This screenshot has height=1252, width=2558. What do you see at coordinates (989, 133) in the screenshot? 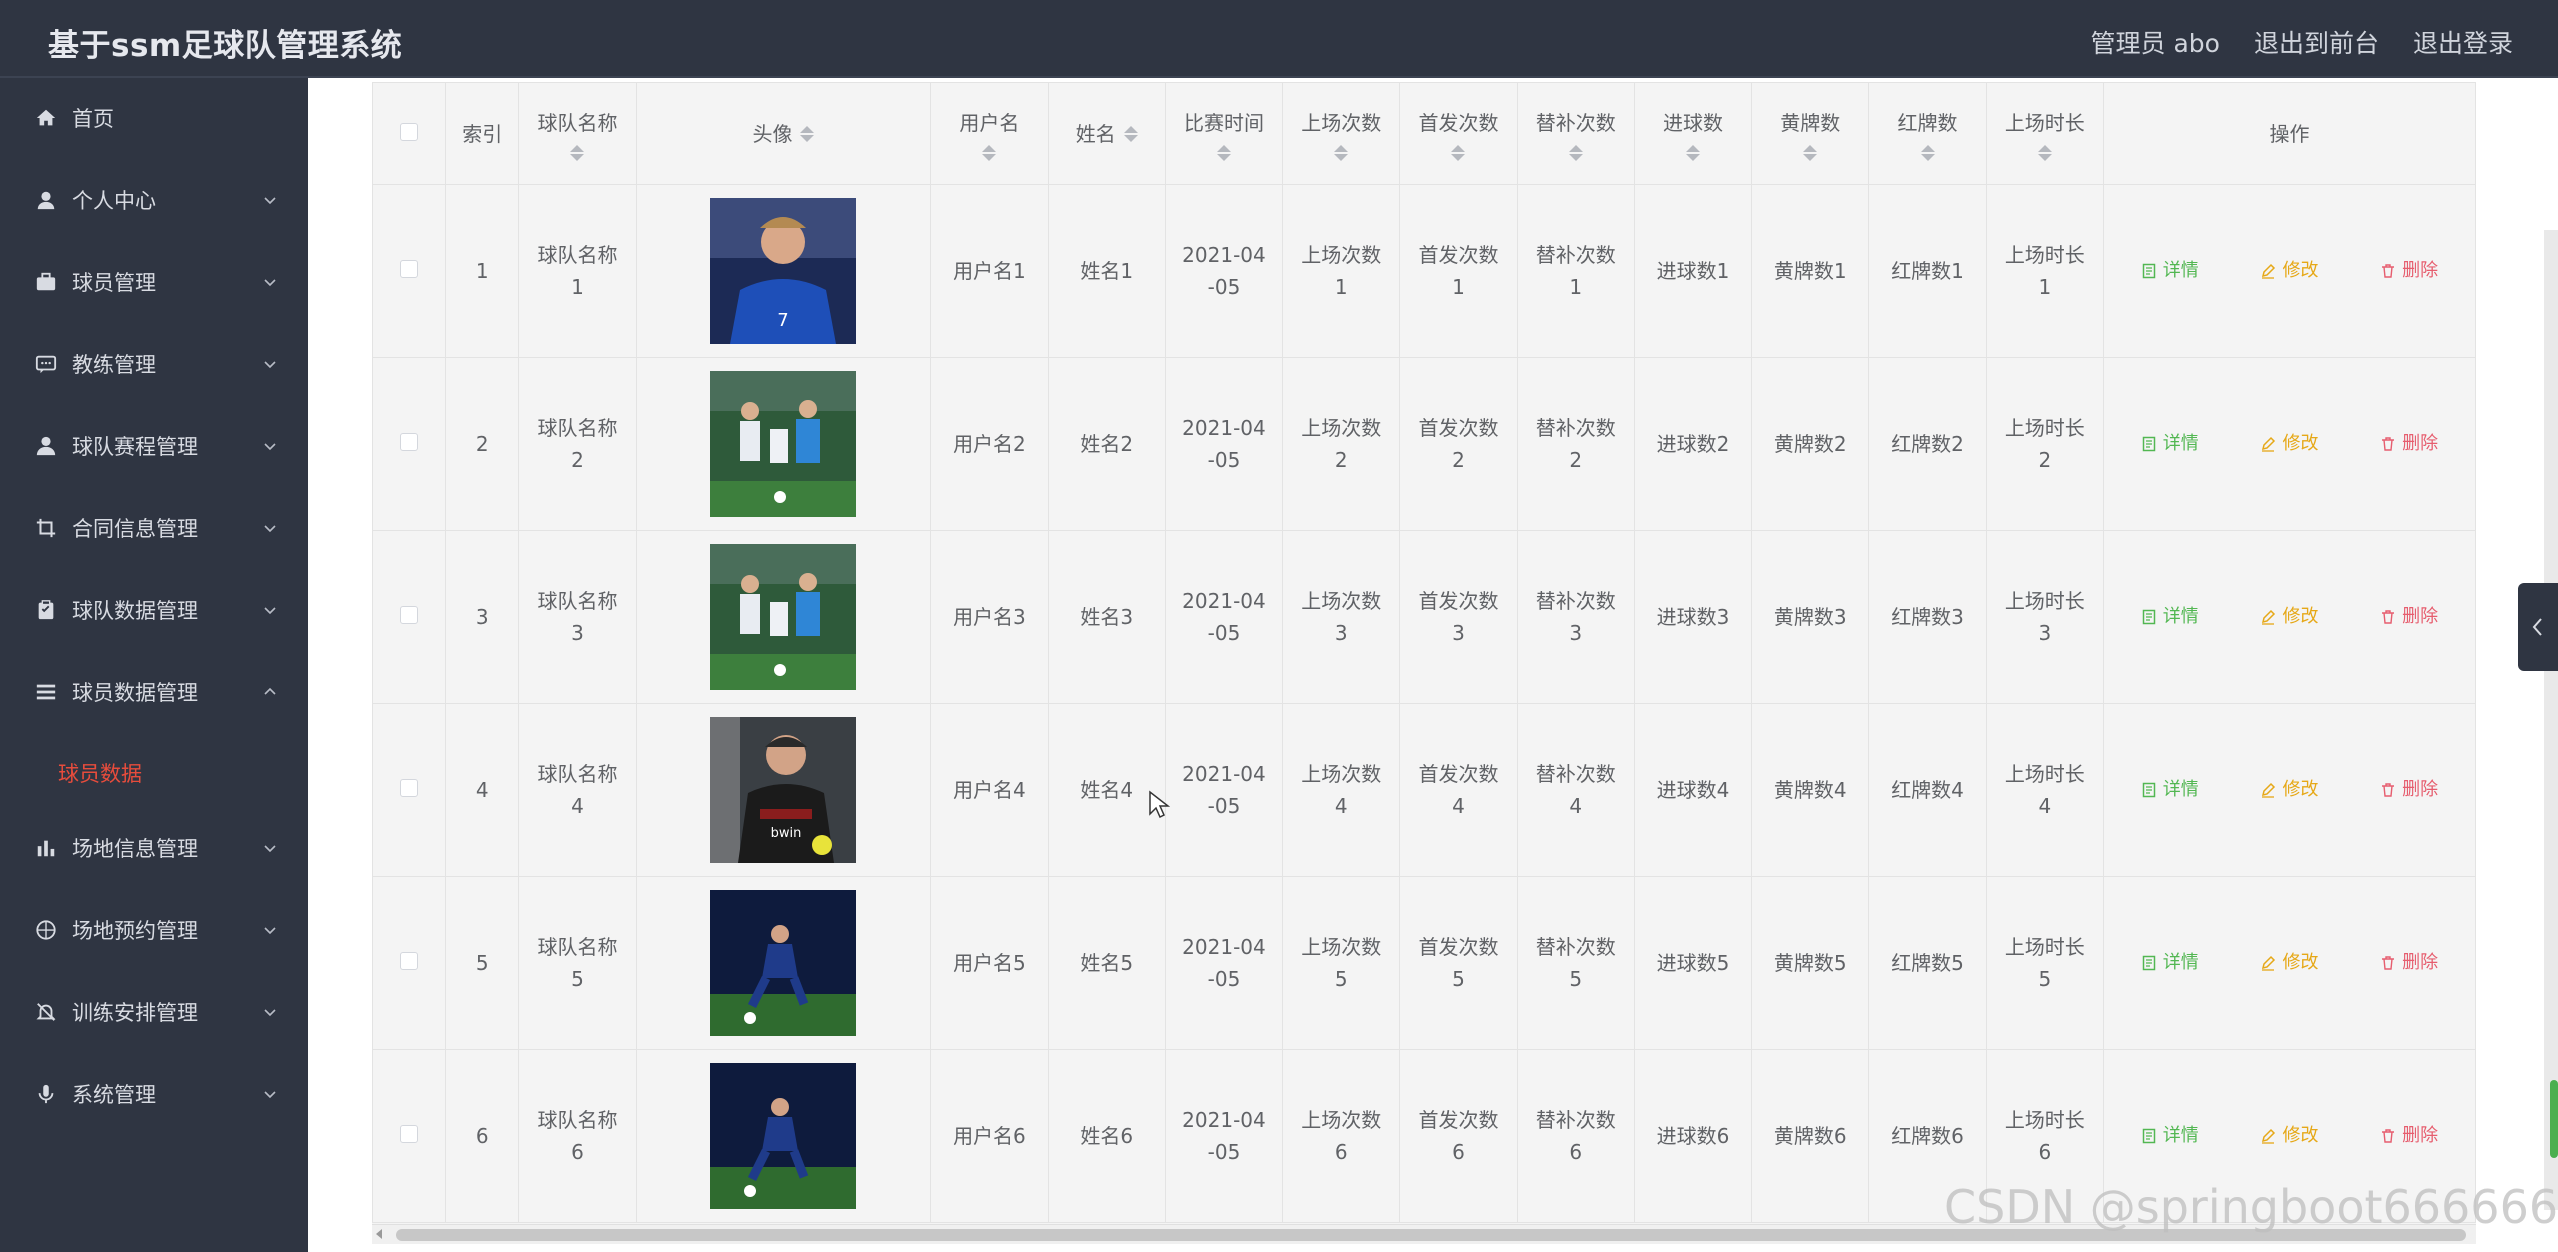
I see `header-username: 用户名` at bounding box center [989, 133].